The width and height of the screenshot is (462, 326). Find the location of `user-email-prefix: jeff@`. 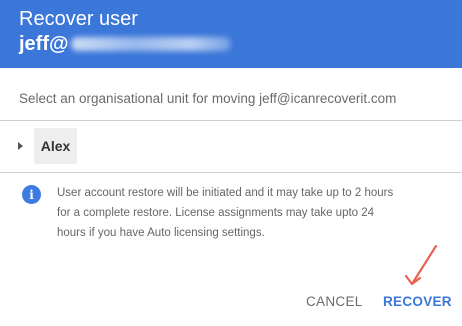

user-email-prefix: jeff@ is located at coordinates (44, 44).